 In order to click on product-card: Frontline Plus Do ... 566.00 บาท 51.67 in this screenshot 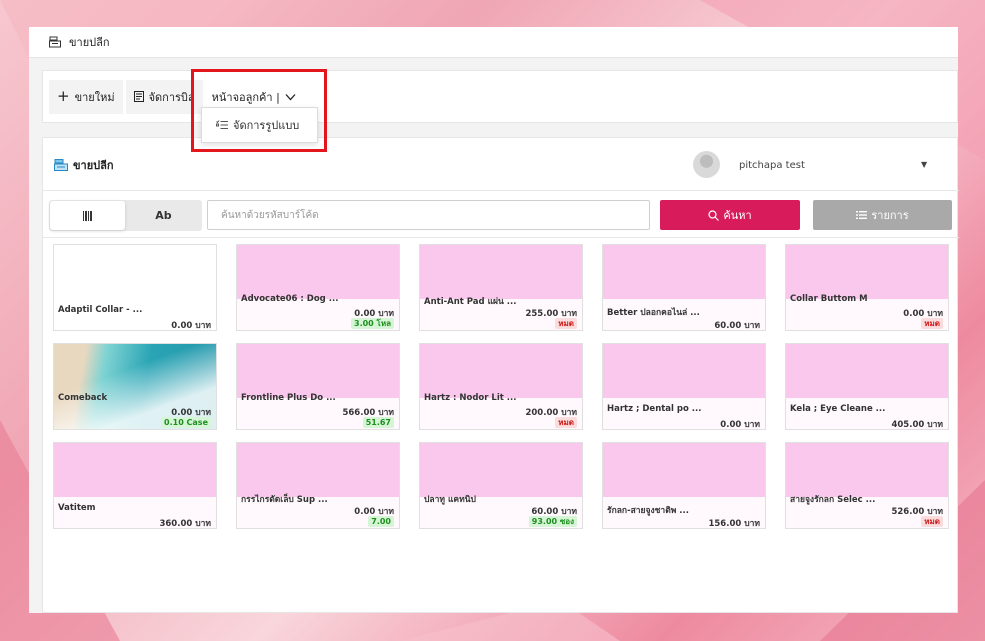, I will do `click(318, 386)`.